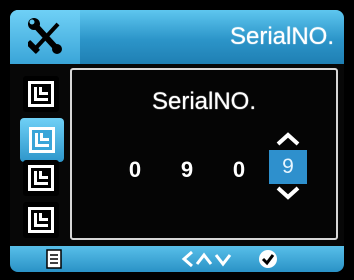 This screenshot has height=280, width=354. What do you see at coordinates (187, 170) in the screenshot?
I see `serial-digit-2: 9` at bounding box center [187, 170].